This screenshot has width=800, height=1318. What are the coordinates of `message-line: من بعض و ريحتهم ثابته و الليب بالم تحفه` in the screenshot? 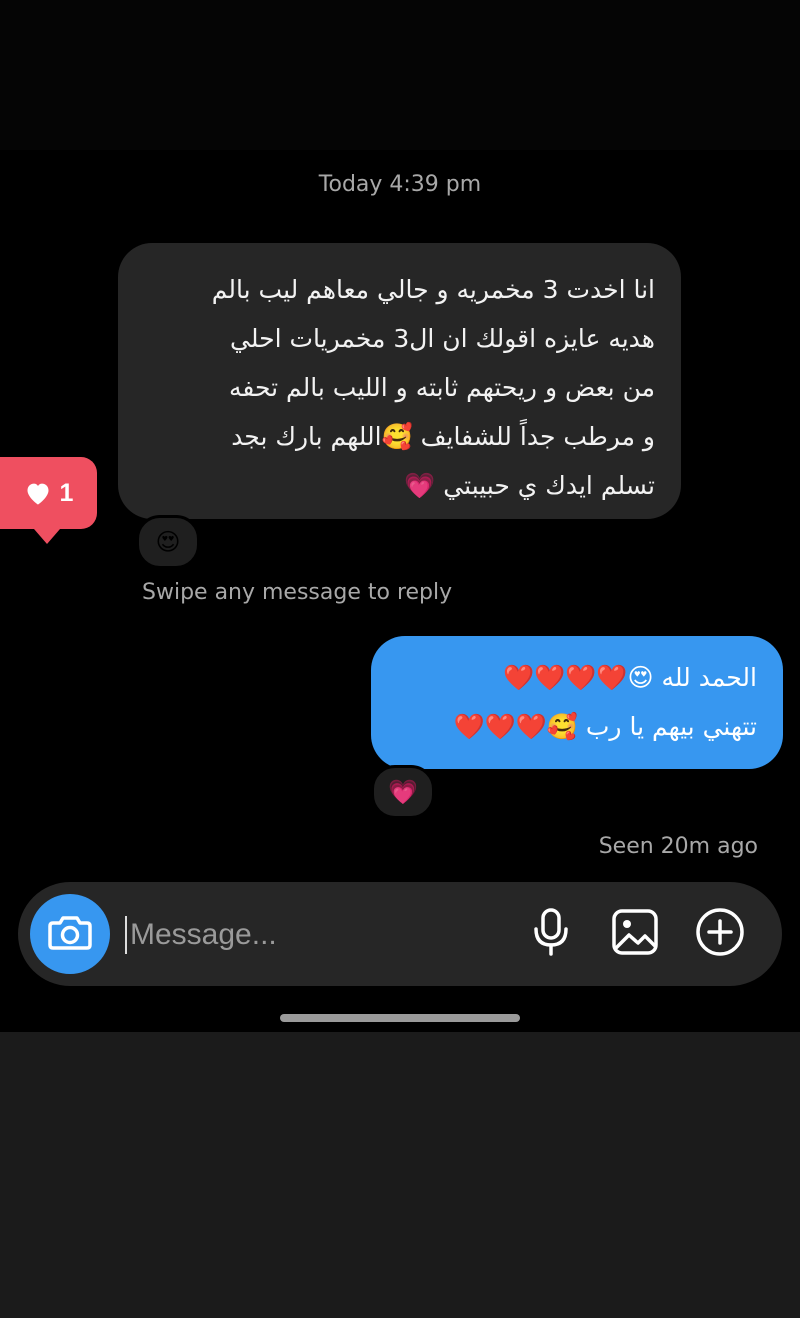 It's located at (441, 387).